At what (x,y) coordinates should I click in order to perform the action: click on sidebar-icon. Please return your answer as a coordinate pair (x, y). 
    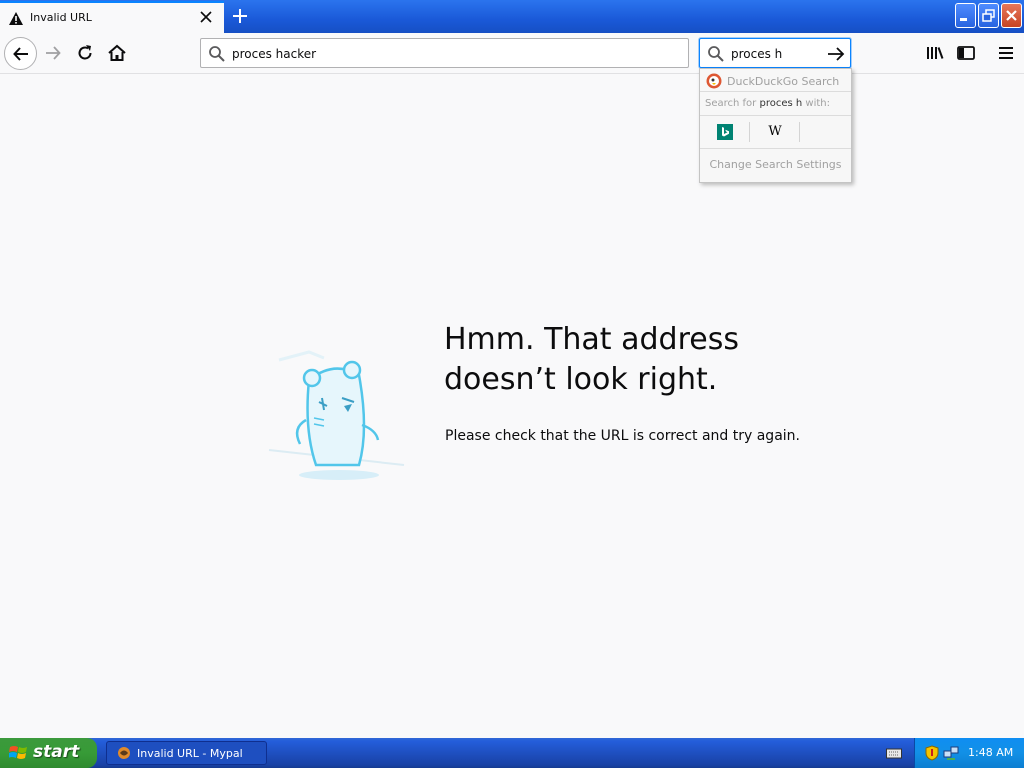
    Looking at the image, I should click on (966, 53).